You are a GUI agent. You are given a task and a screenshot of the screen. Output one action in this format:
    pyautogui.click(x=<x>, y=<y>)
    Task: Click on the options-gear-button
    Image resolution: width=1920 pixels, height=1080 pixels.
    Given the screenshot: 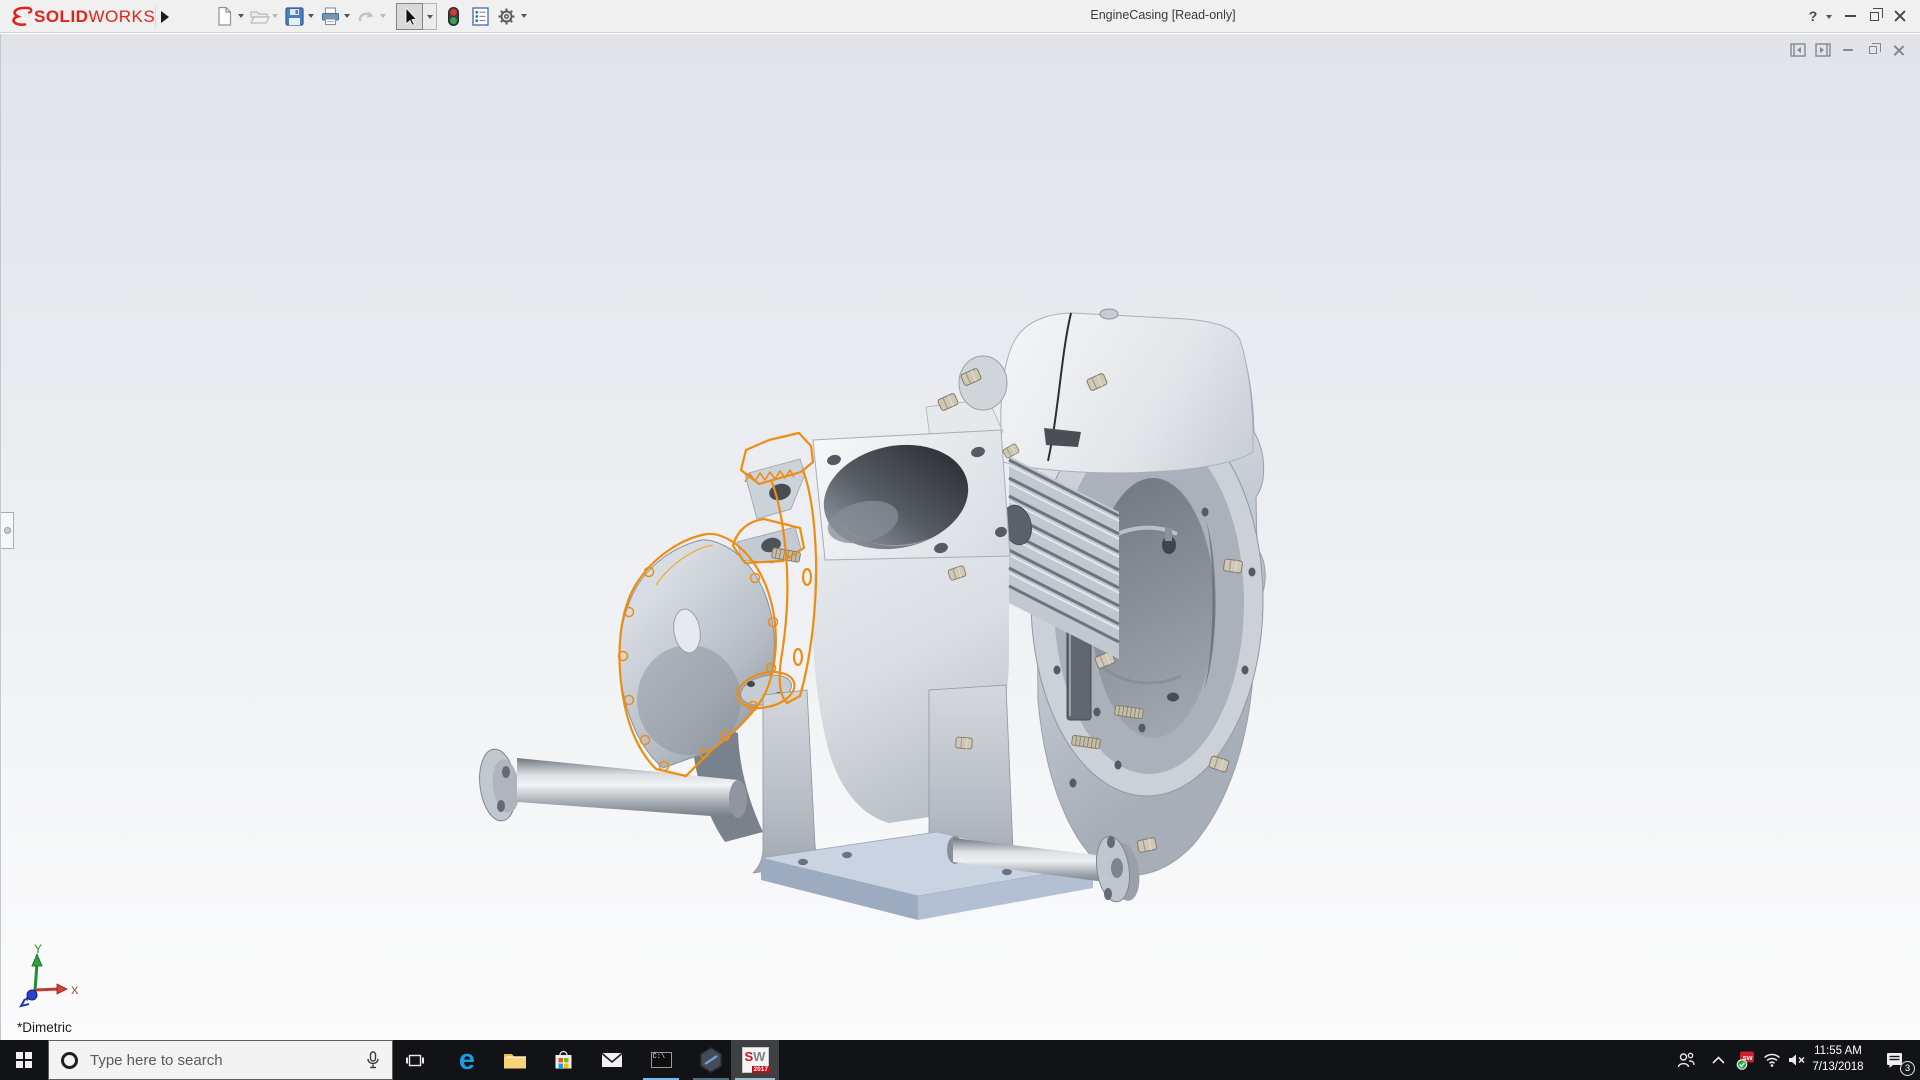 What is the action you would take?
    pyautogui.click(x=506, y=16)
    